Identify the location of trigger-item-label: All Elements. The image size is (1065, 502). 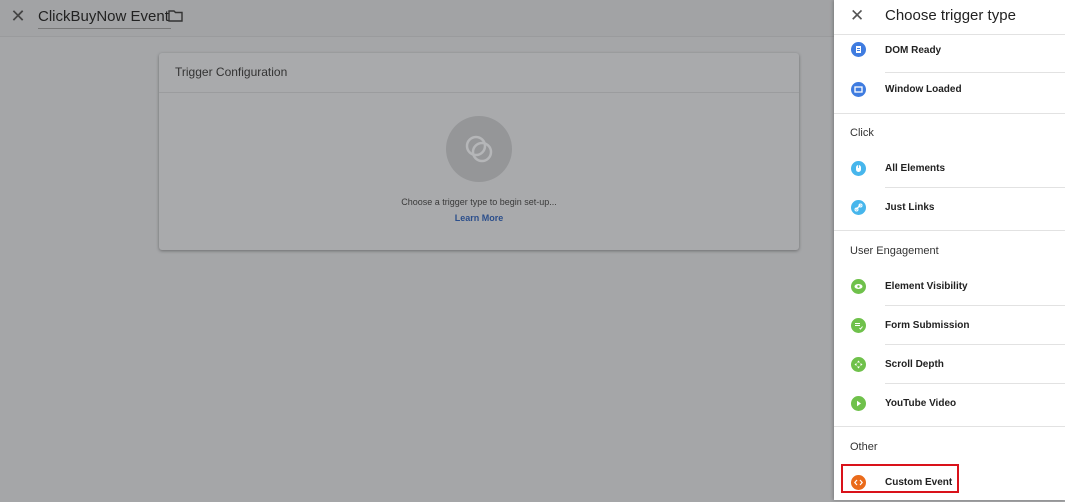
(915, 168).